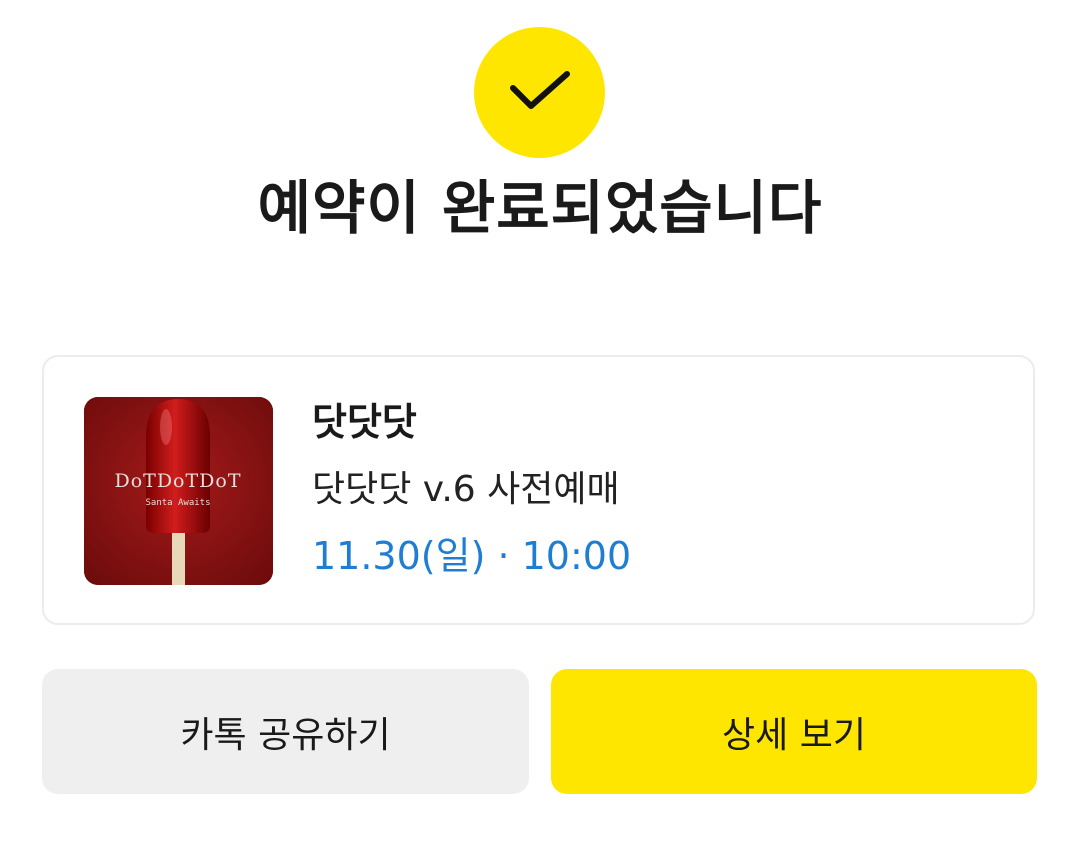 This screenshot has width=1080, height=845. What do you see at coordinates (466, 489) in the screenshot?
I see `event-subtitle: 닷닷닷 v.6 사전예매` at bounding box center [466, 489].